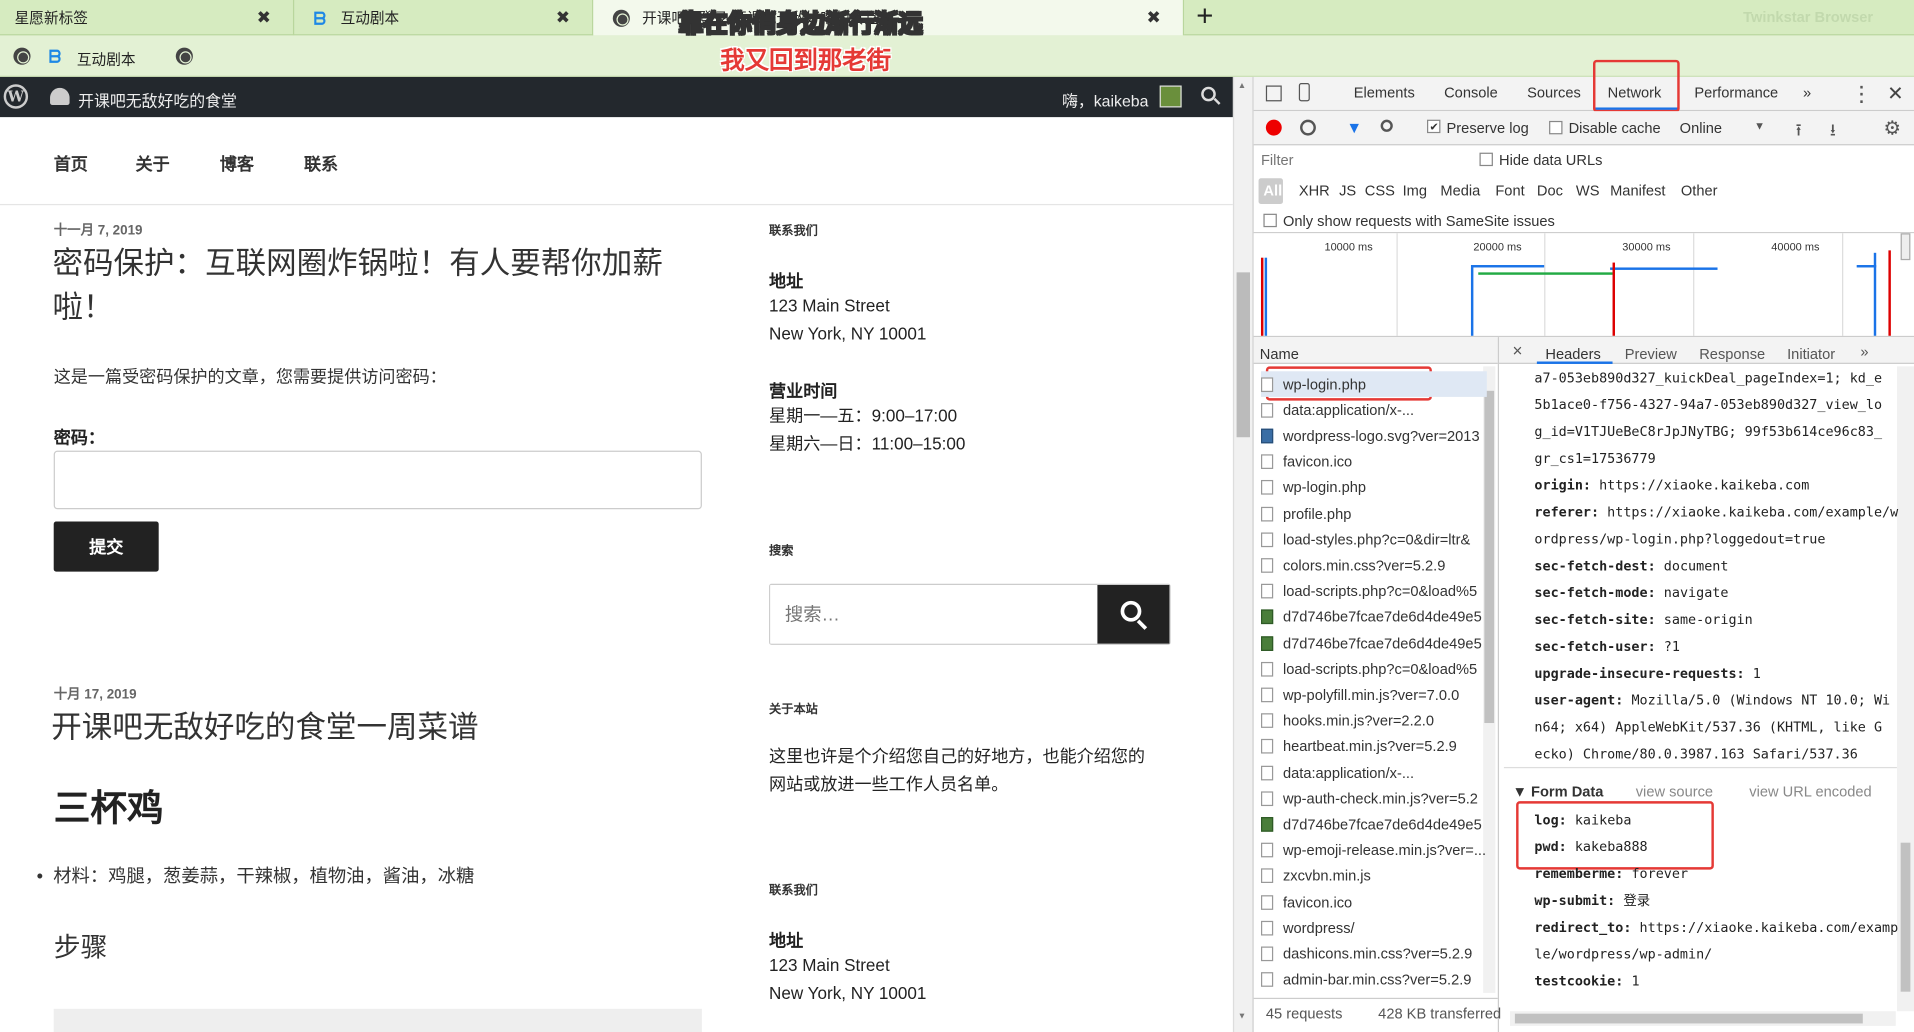 The image size is (1914, 1032). Describe the element at coordinates (1409, 221) in the screenshot. I see `samesite-checkbox: Only show requests with SameSite issues` at that location.